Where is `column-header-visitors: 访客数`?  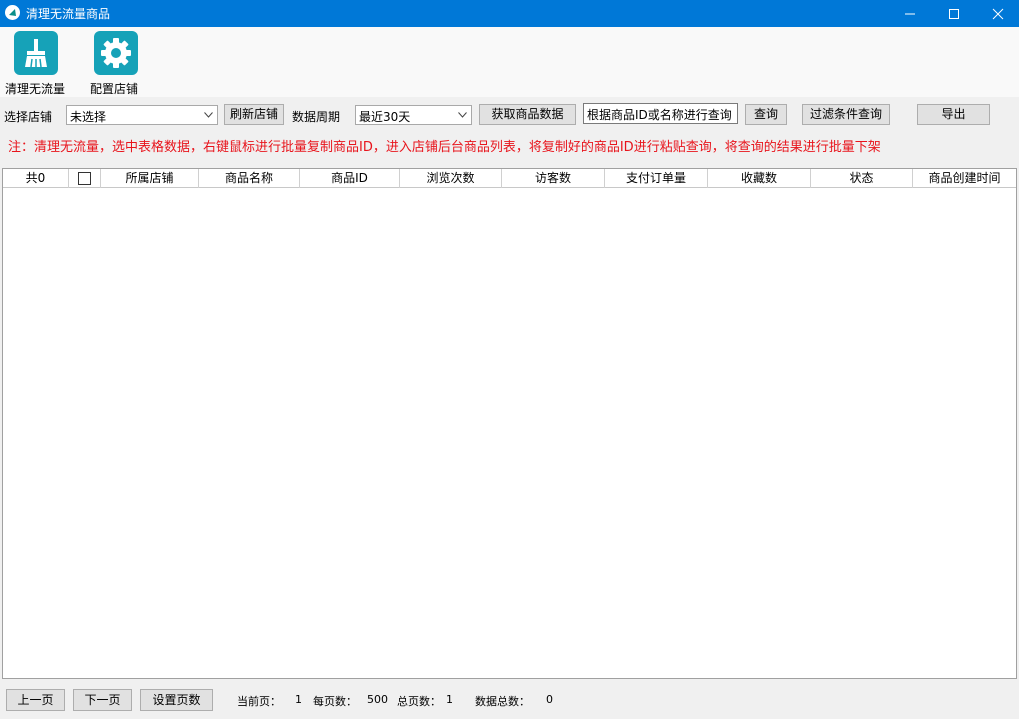
column-header-visitors: 访客数 is located at coordinates (553, 178).